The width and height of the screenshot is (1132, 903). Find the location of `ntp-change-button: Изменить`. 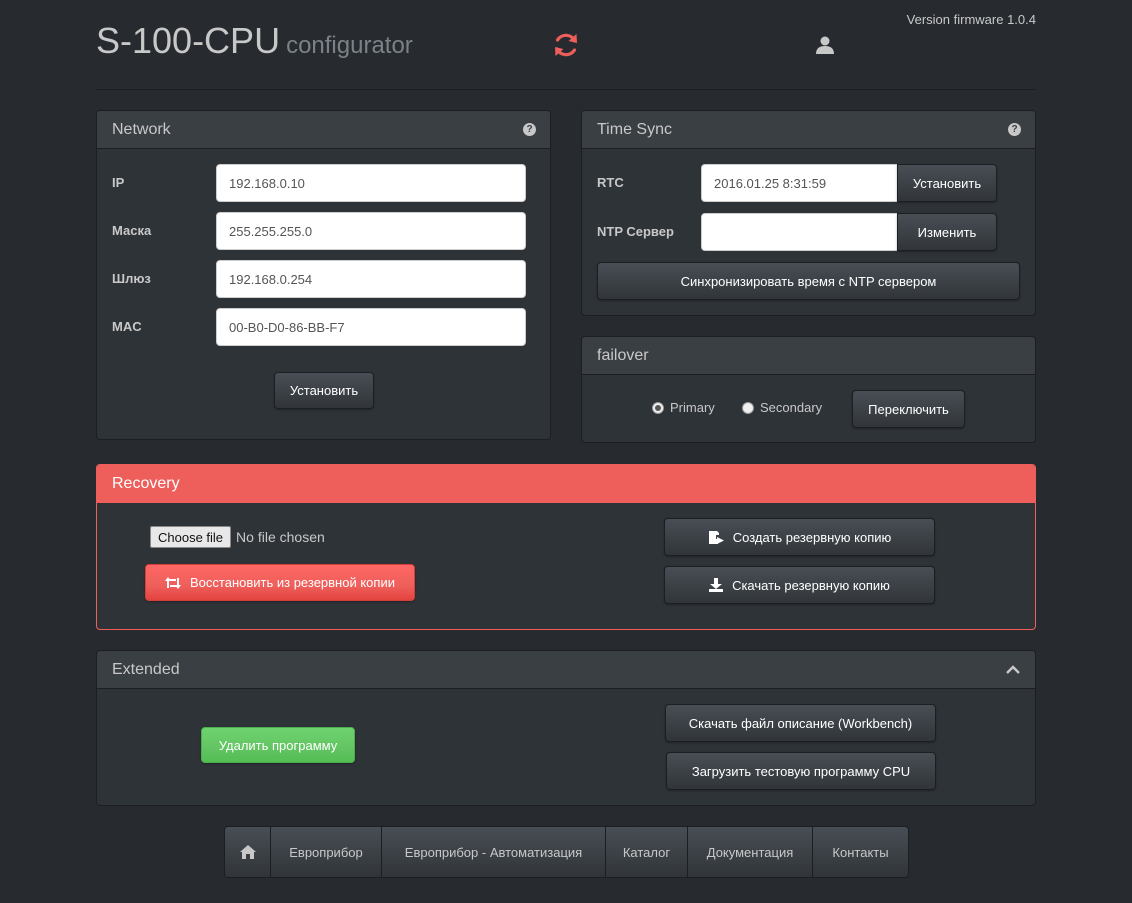

ntp-change-button: Изменить is located at coordinates (947, 232).